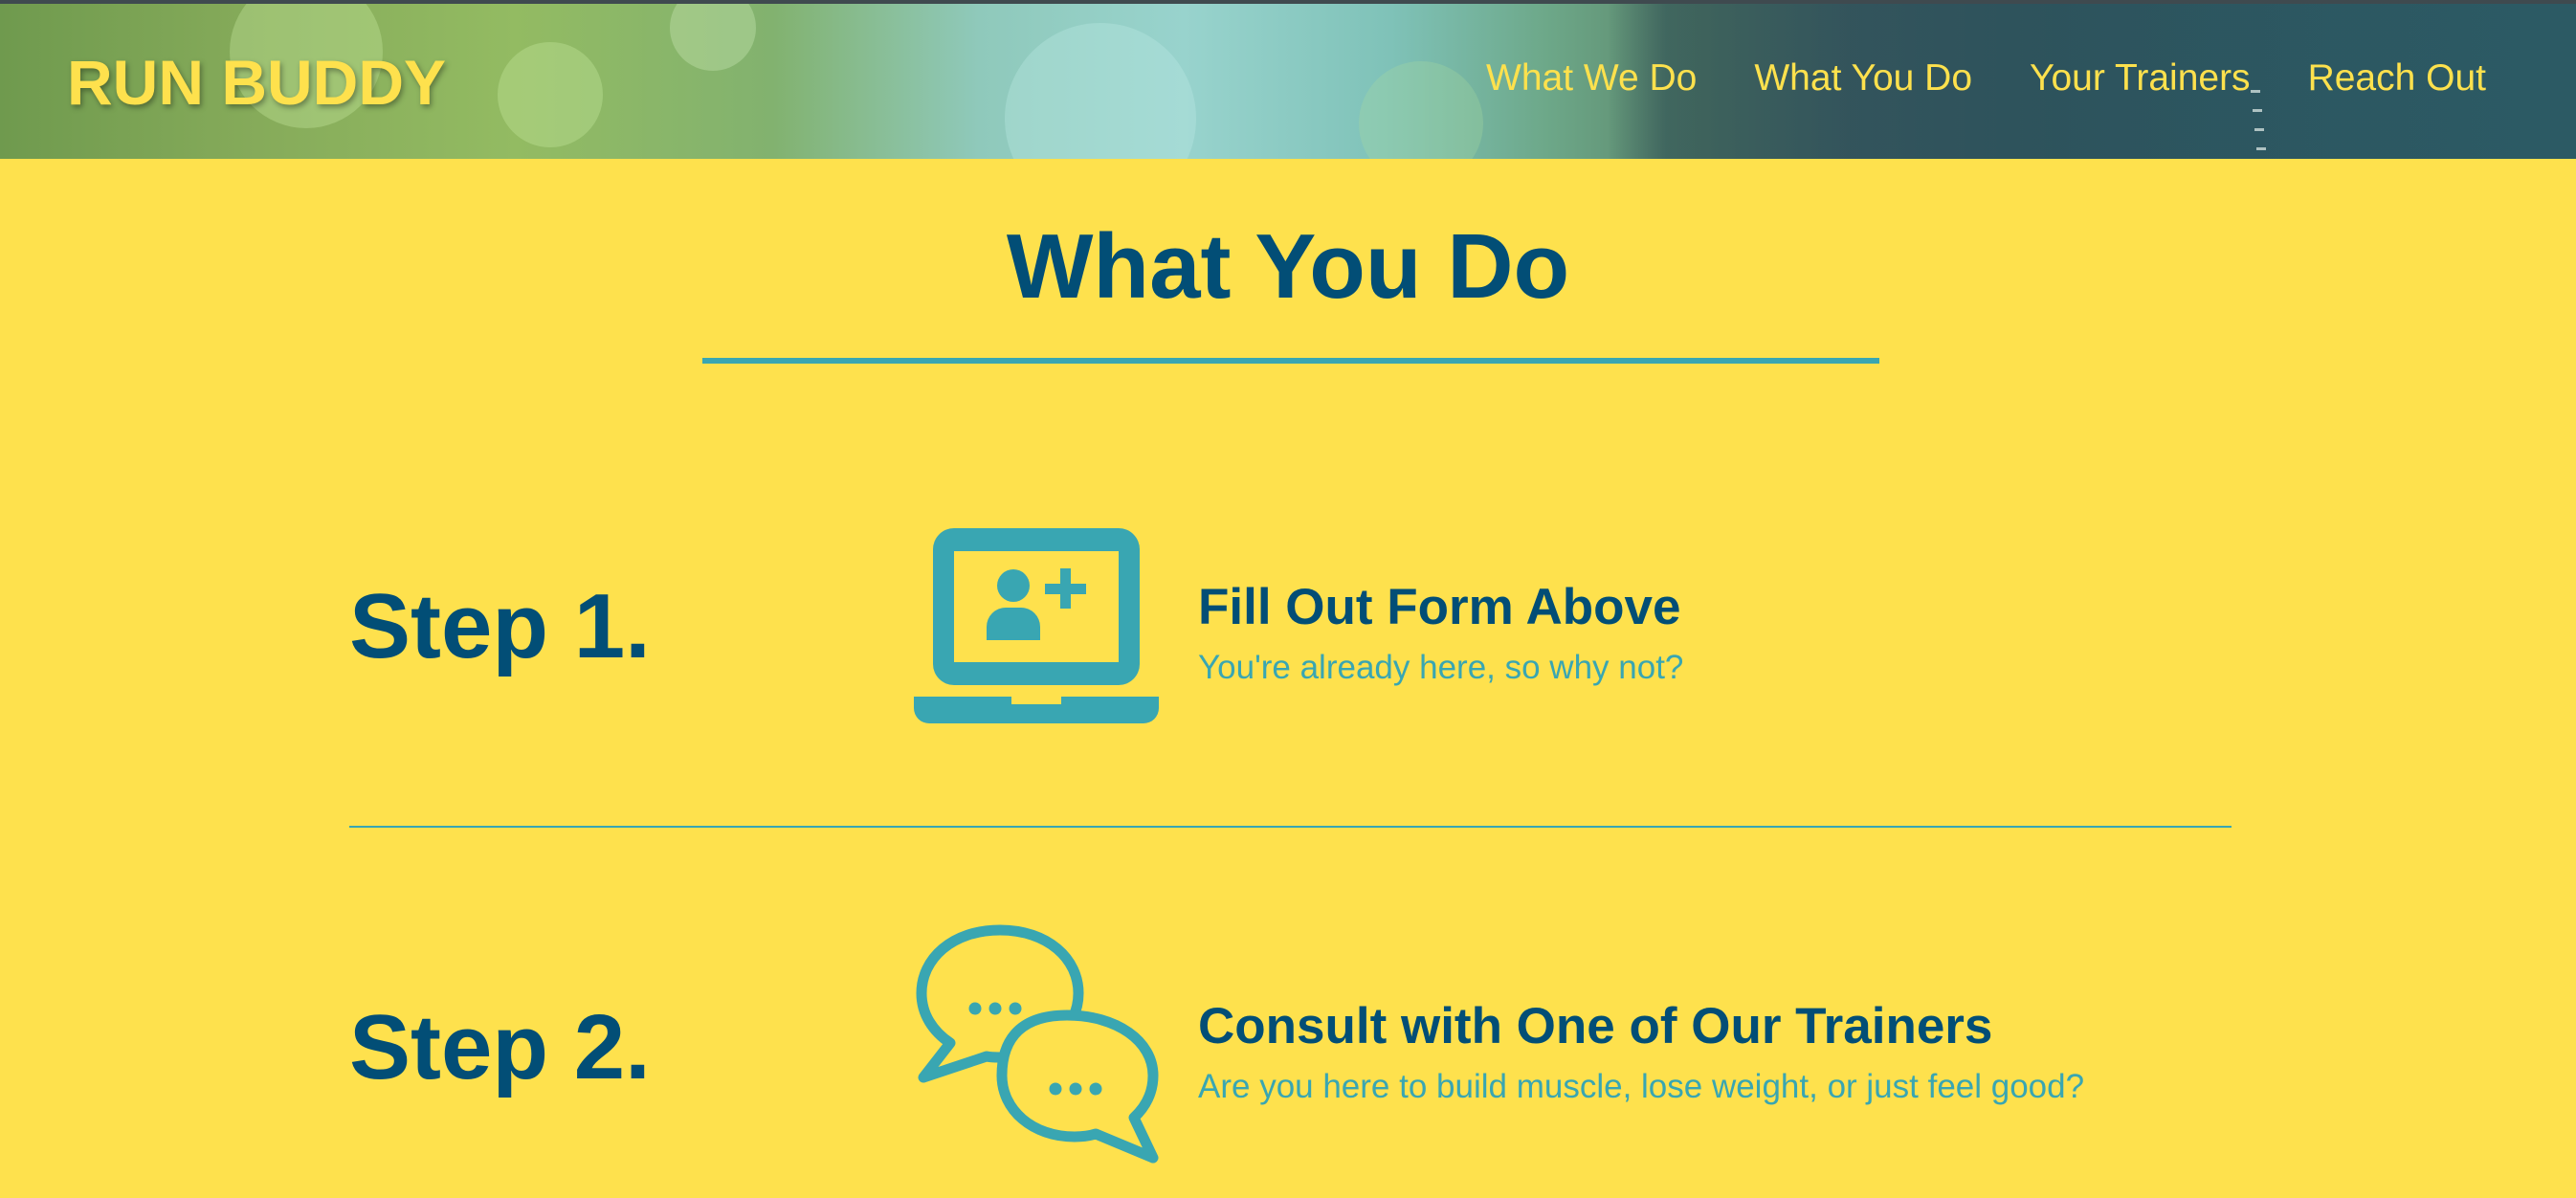  Describe the element at coordinates (1439, 607) in the screenshot. I see `step-heading: Fill Out Form Above` at that location.